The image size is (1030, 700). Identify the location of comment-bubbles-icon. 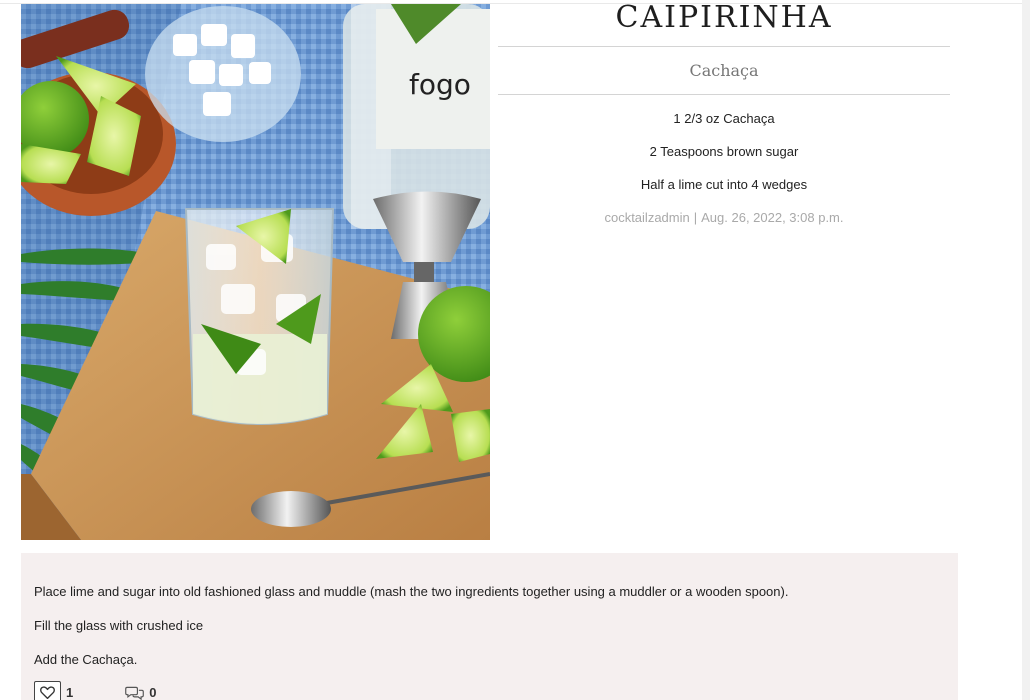
(135, 693).